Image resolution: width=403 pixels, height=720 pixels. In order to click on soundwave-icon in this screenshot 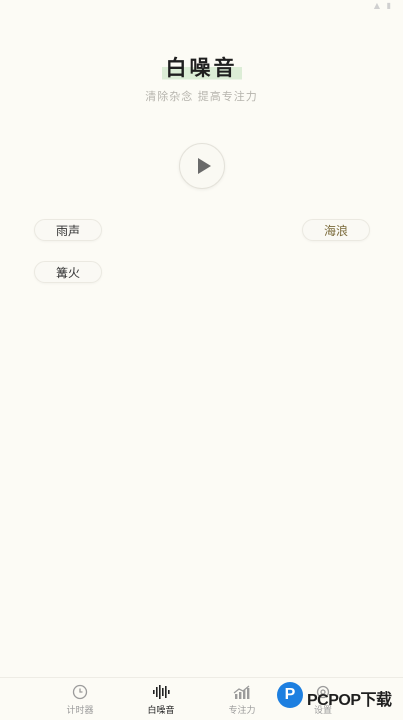, I will do `click(161, 692)`.